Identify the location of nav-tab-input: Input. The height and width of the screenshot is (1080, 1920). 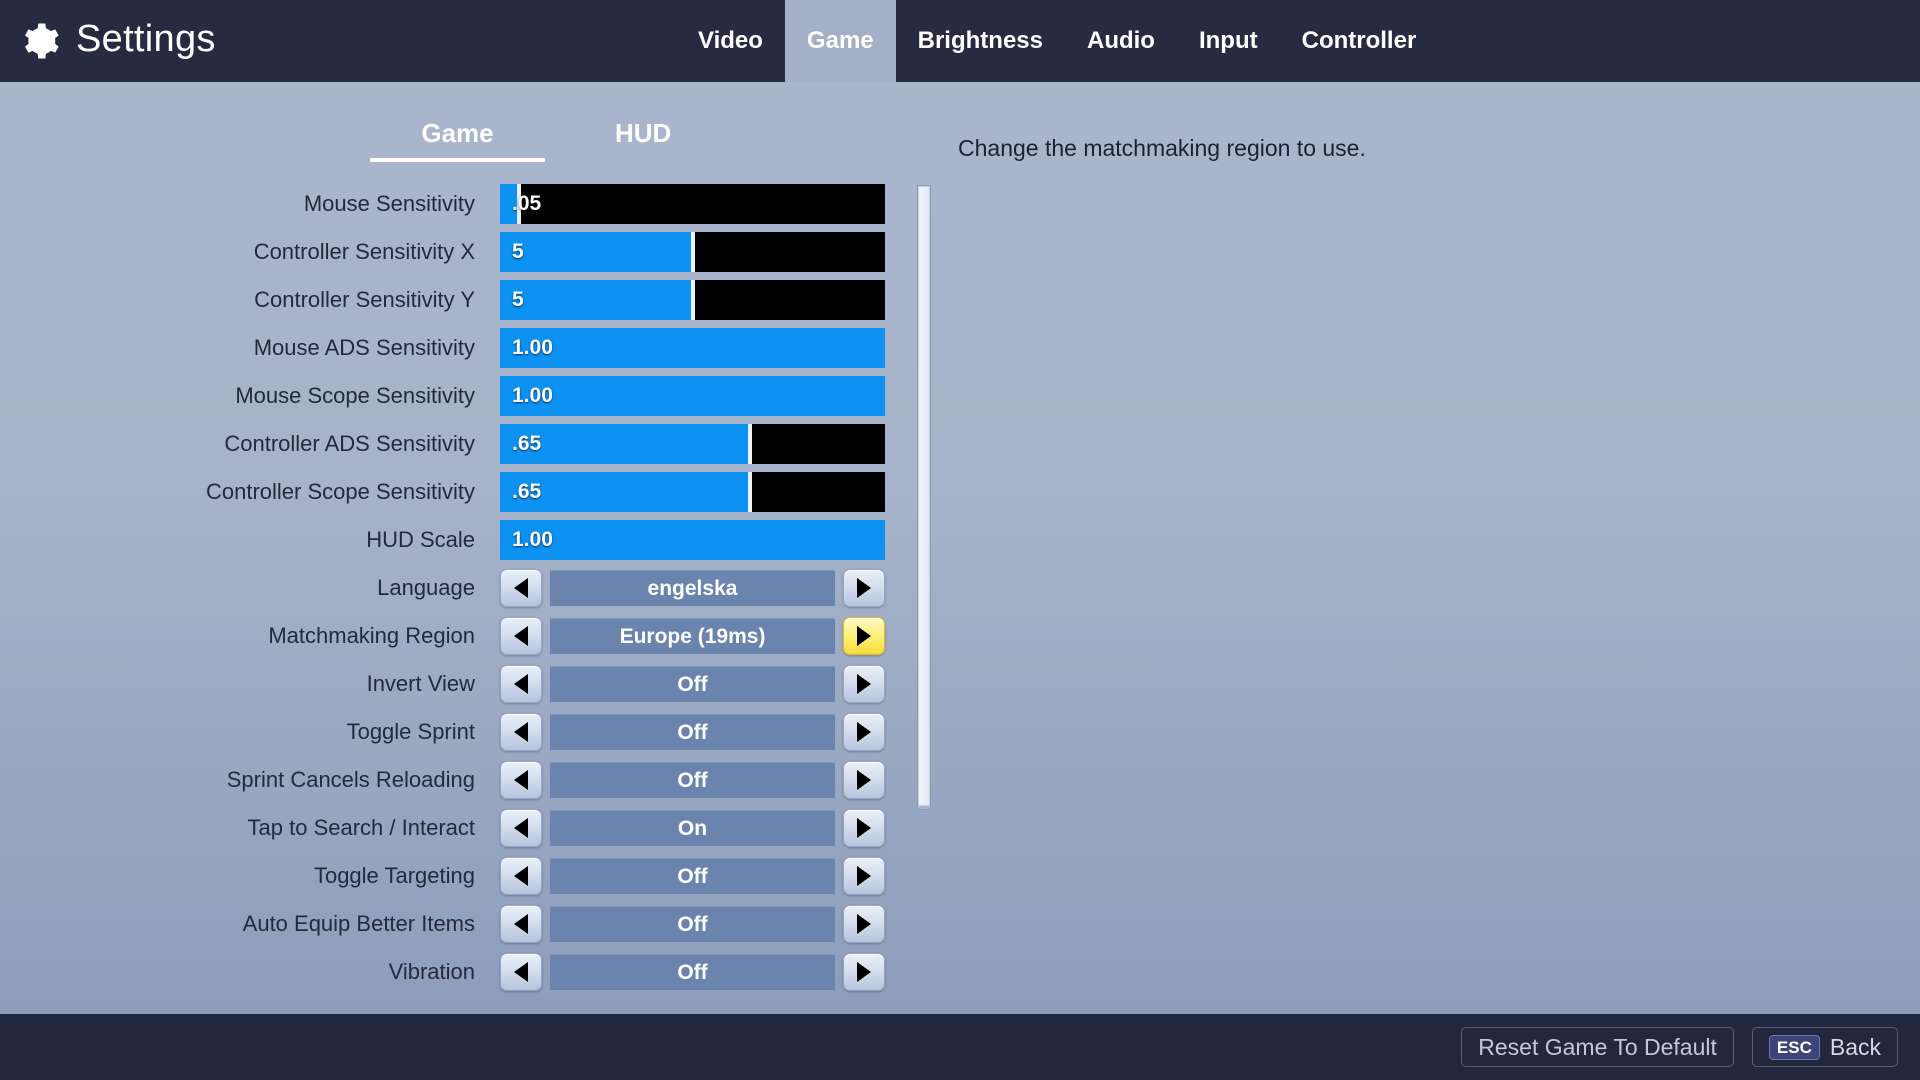
(1228, 41).